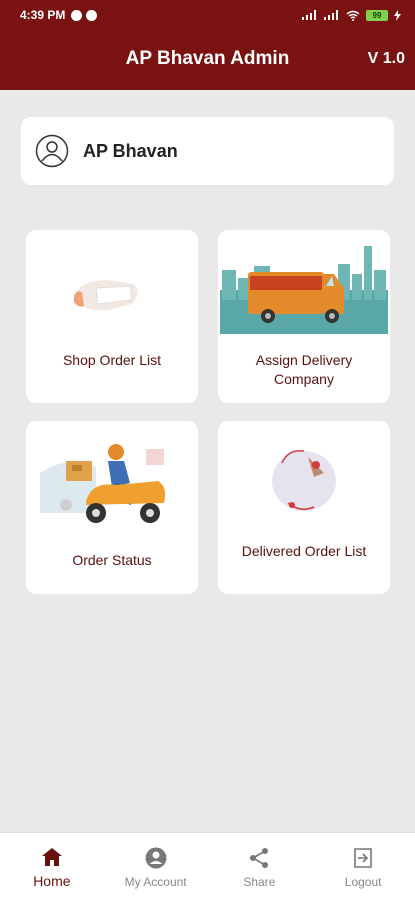 This screenshot has height=900, width=415. I want to click on scooter-delivery-illustration, so click(103, 483).